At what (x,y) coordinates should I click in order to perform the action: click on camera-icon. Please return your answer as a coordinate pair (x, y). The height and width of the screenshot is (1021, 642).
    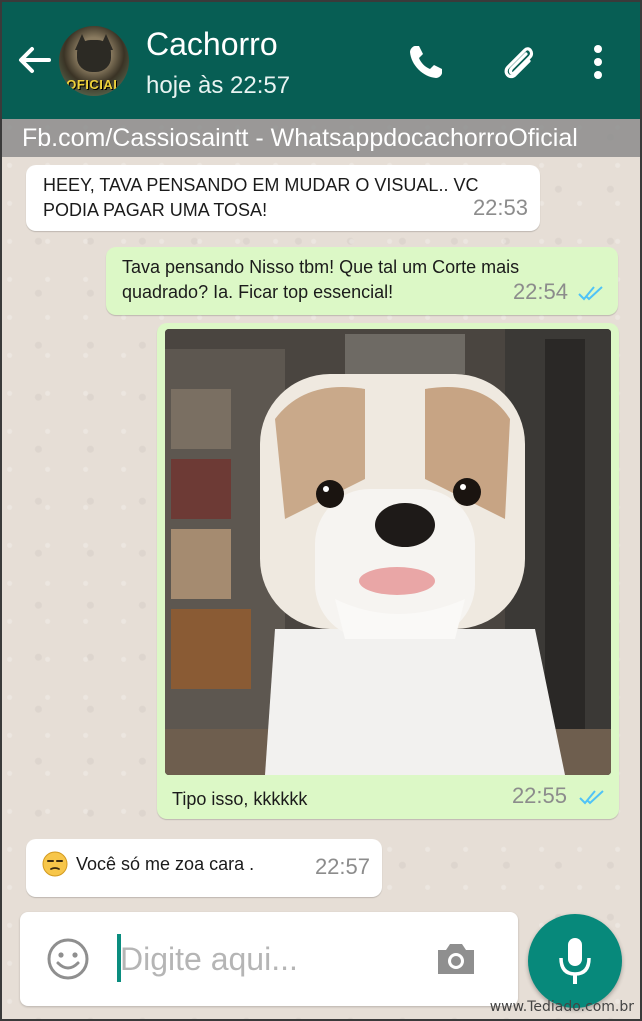
    Looking at the image, I should click on (456, 959).